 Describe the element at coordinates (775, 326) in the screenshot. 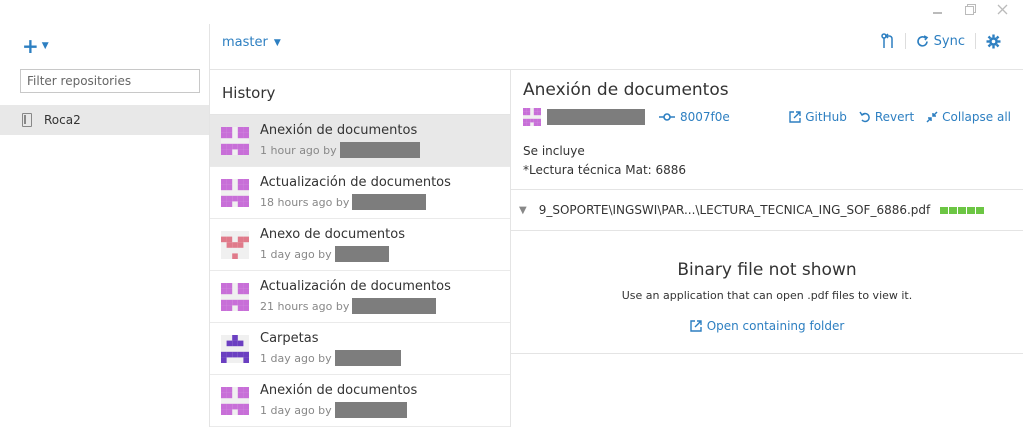

I see `open-folder-label: Open containing folder` at that location.